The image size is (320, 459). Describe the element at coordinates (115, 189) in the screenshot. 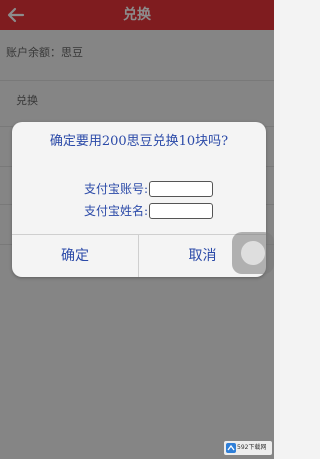

I see `alipay-account-label: 支付宝账号:` at that location.